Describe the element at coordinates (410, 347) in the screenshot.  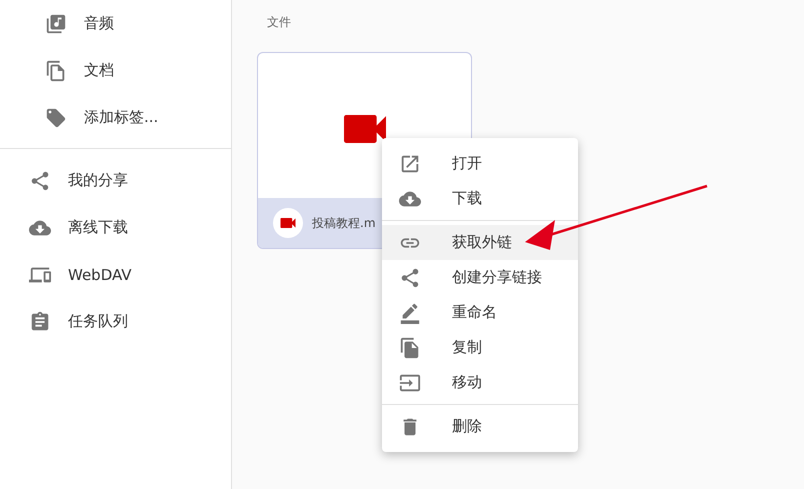
I see `copy-icon` at that location.